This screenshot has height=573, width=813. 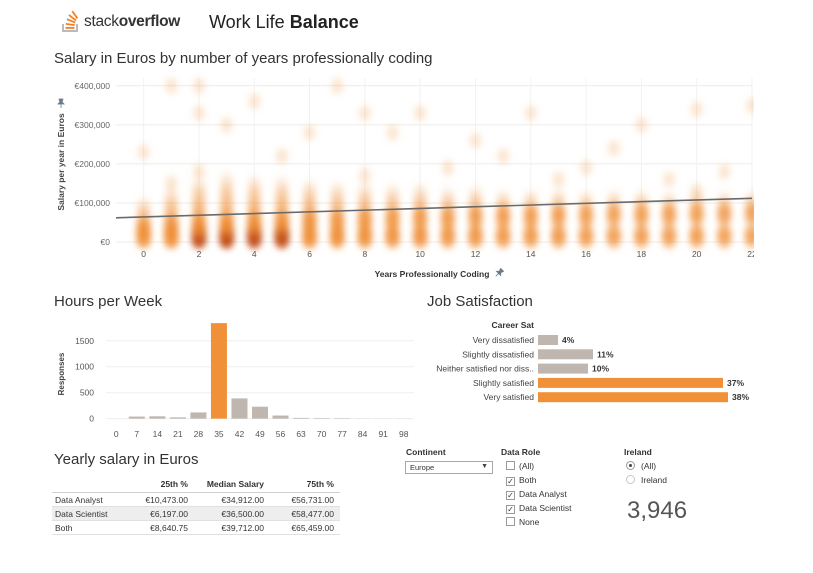 I want to click on continent-dropdown-value: Europe, so click(x=422, y=467).